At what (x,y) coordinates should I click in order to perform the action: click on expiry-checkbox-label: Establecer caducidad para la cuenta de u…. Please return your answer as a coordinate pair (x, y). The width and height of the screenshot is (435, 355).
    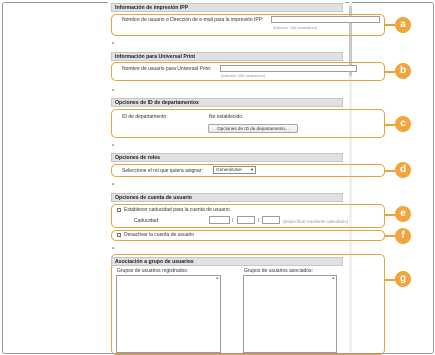
    Looking at the image, I should click on (177, 210).